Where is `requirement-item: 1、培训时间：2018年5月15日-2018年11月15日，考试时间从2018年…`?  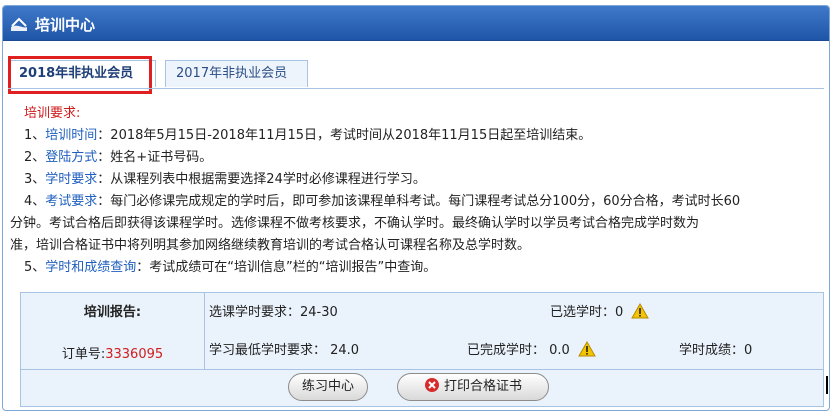 requirement-item: 1、培训时间：2018年5月15日-2018年11月15日，考试时间从2018年… is located at coordinates (424, 136).